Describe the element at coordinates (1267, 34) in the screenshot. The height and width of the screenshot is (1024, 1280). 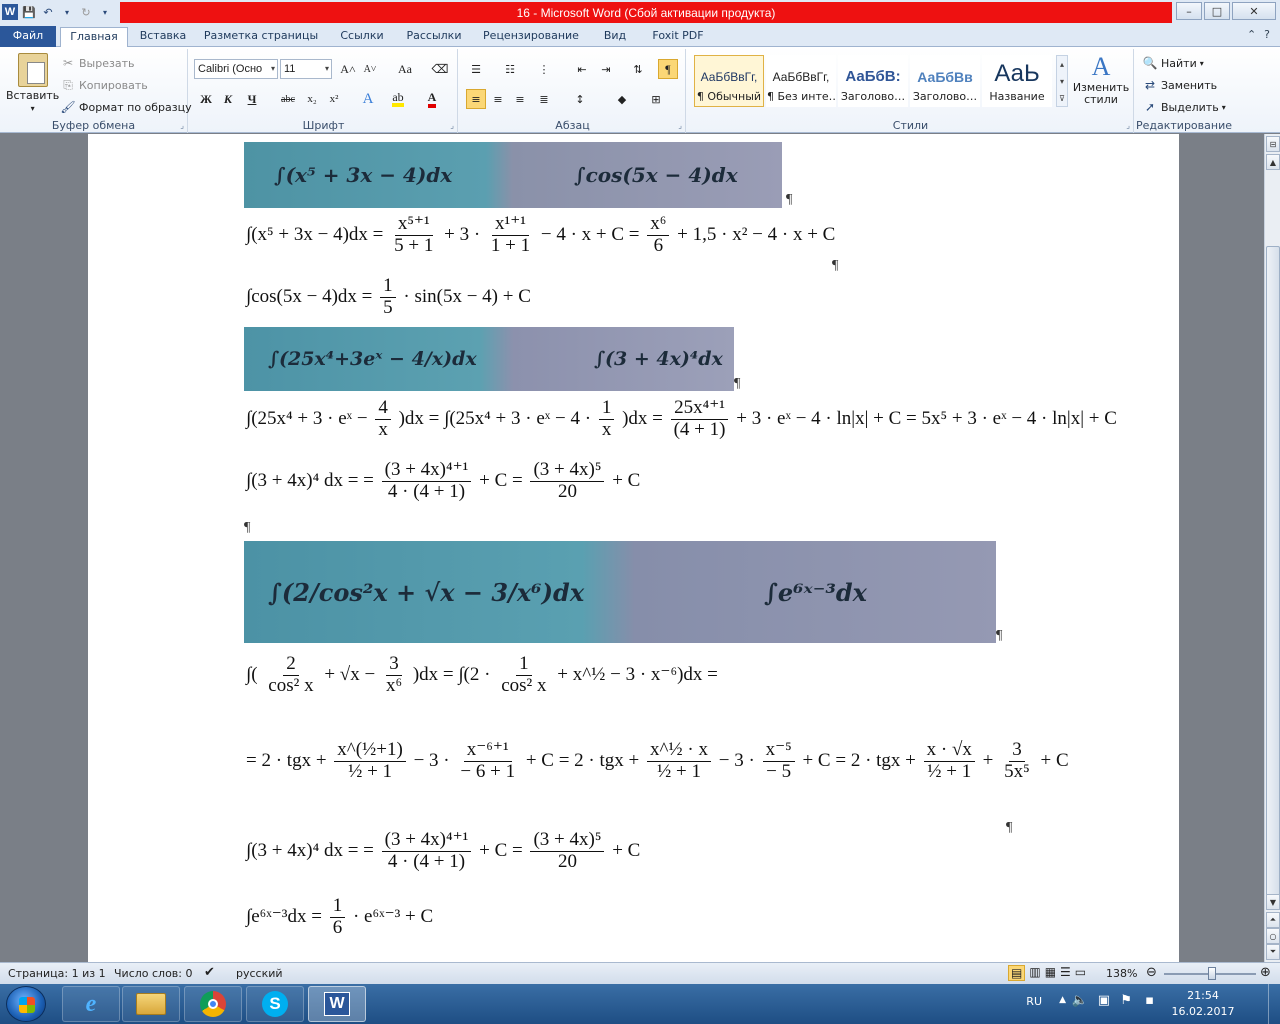
I see `help-icon: ?` at that location.